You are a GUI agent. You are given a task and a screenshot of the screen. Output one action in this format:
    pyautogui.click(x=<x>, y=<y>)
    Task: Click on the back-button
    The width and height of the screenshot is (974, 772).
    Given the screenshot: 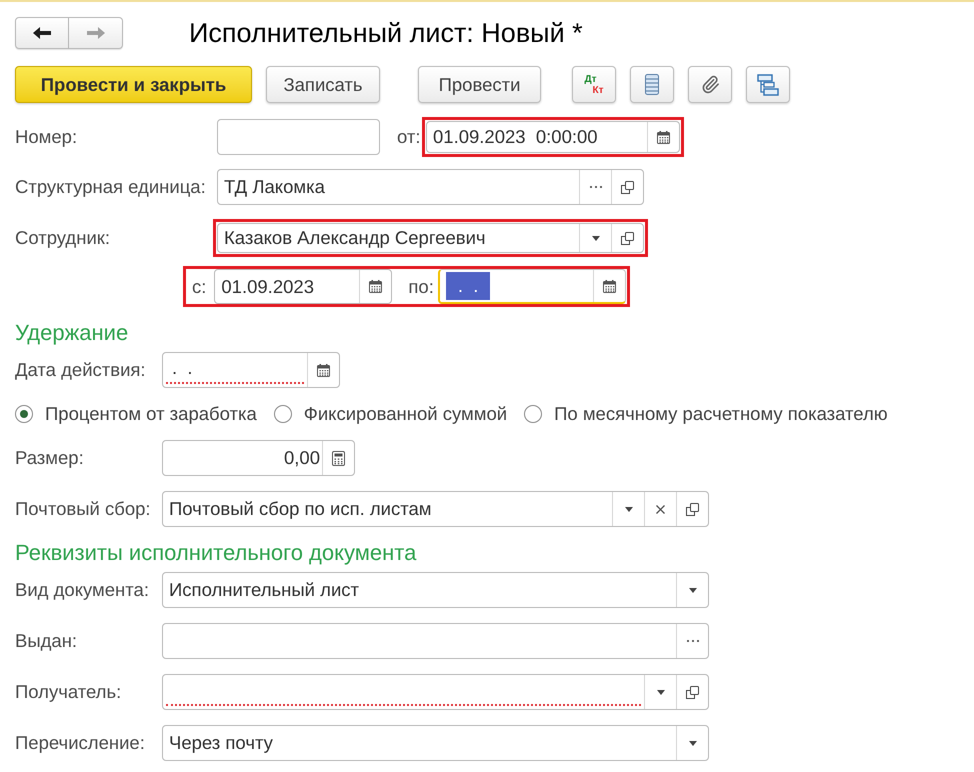 What is the action you would take?
    pyautogui.click(x=42, y=33)
    